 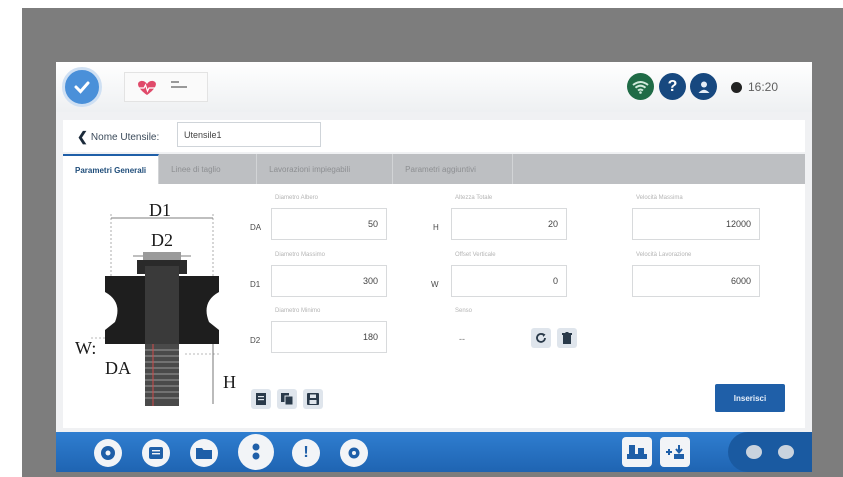 What do you see at coordinates (179, 87) in the screenshot?
I see `logo-caption-lines` at bounding box center [179, 87].